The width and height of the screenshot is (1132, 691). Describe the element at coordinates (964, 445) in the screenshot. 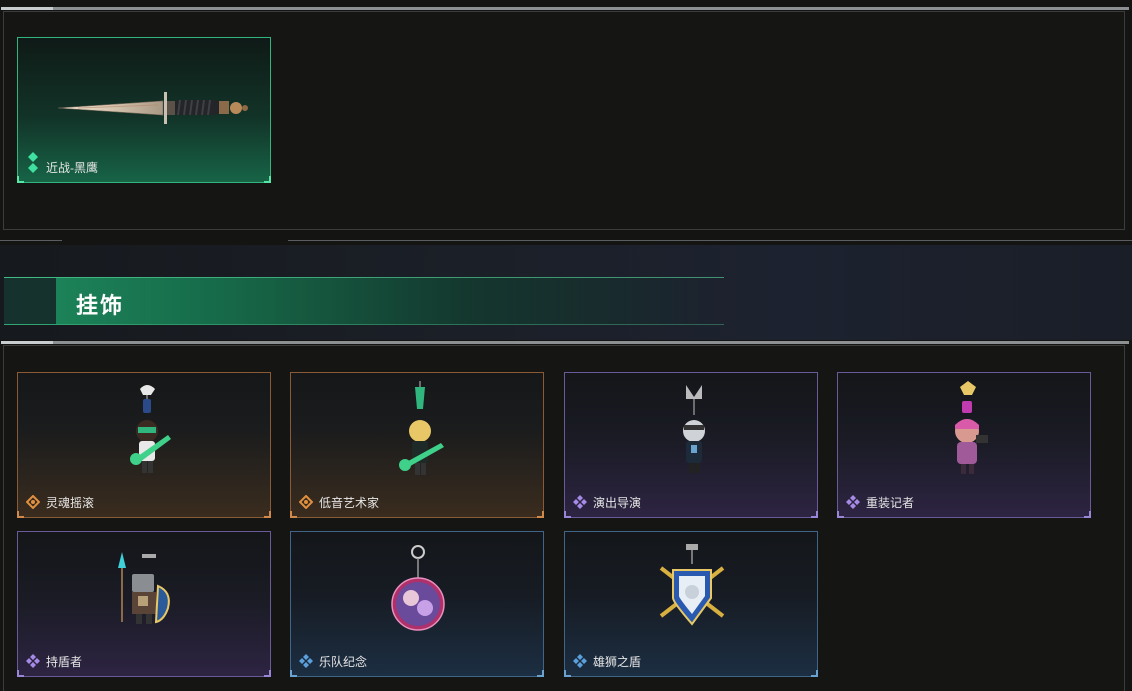

I see `charm-card-heavy-reporter: 重装记者` at that location.